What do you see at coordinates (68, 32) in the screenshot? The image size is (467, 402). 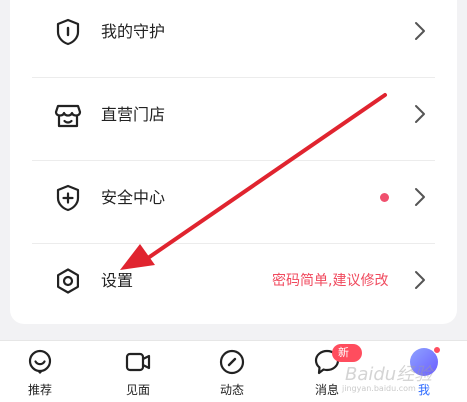 I see `shield-icon` at bounding box center [68, 32].